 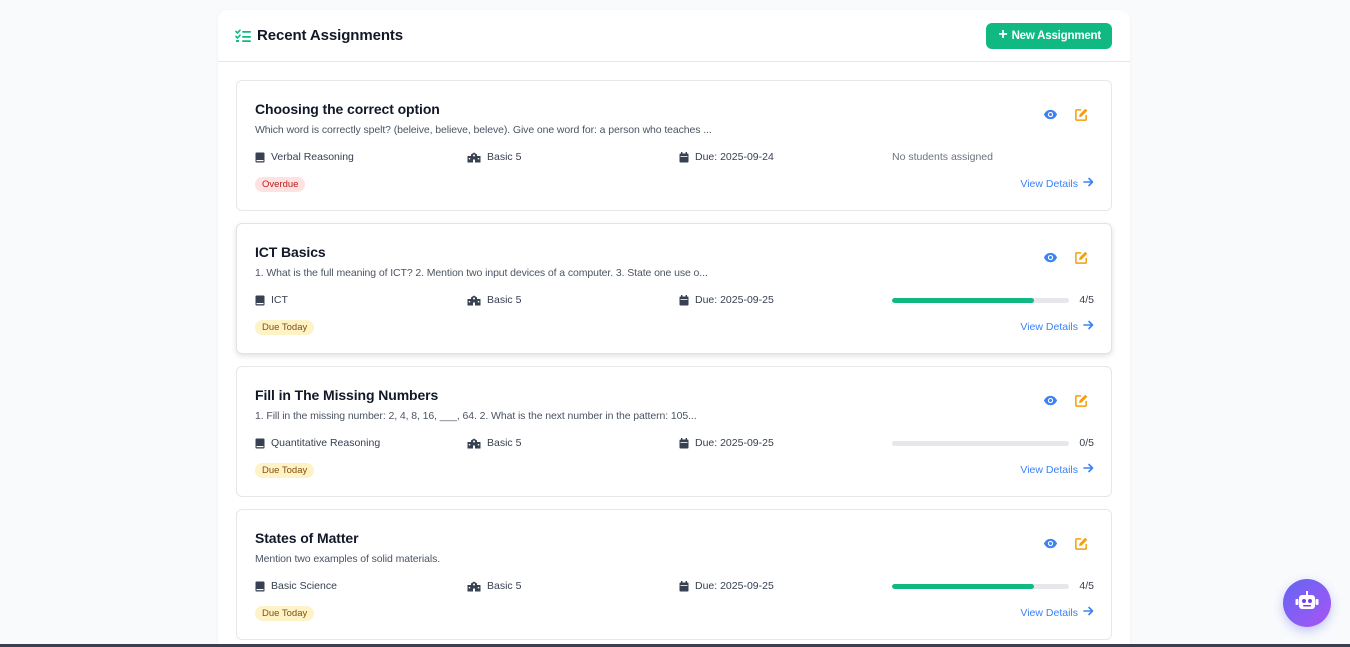 I want to click on assignment-title: States of Matter, so click(x=307, y=538).